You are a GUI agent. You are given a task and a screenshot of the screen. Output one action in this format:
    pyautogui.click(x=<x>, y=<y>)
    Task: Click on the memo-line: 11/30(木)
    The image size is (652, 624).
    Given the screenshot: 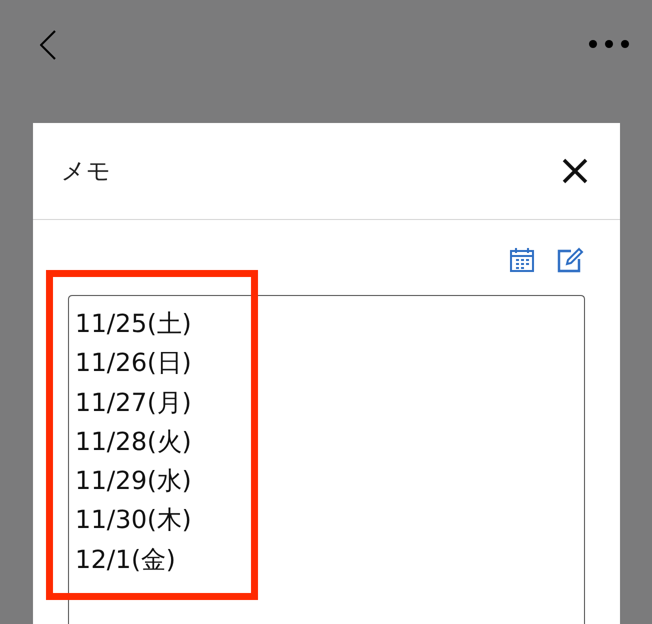 What is the action you would take?
    pyautogui.click(x=134, y=520)
    